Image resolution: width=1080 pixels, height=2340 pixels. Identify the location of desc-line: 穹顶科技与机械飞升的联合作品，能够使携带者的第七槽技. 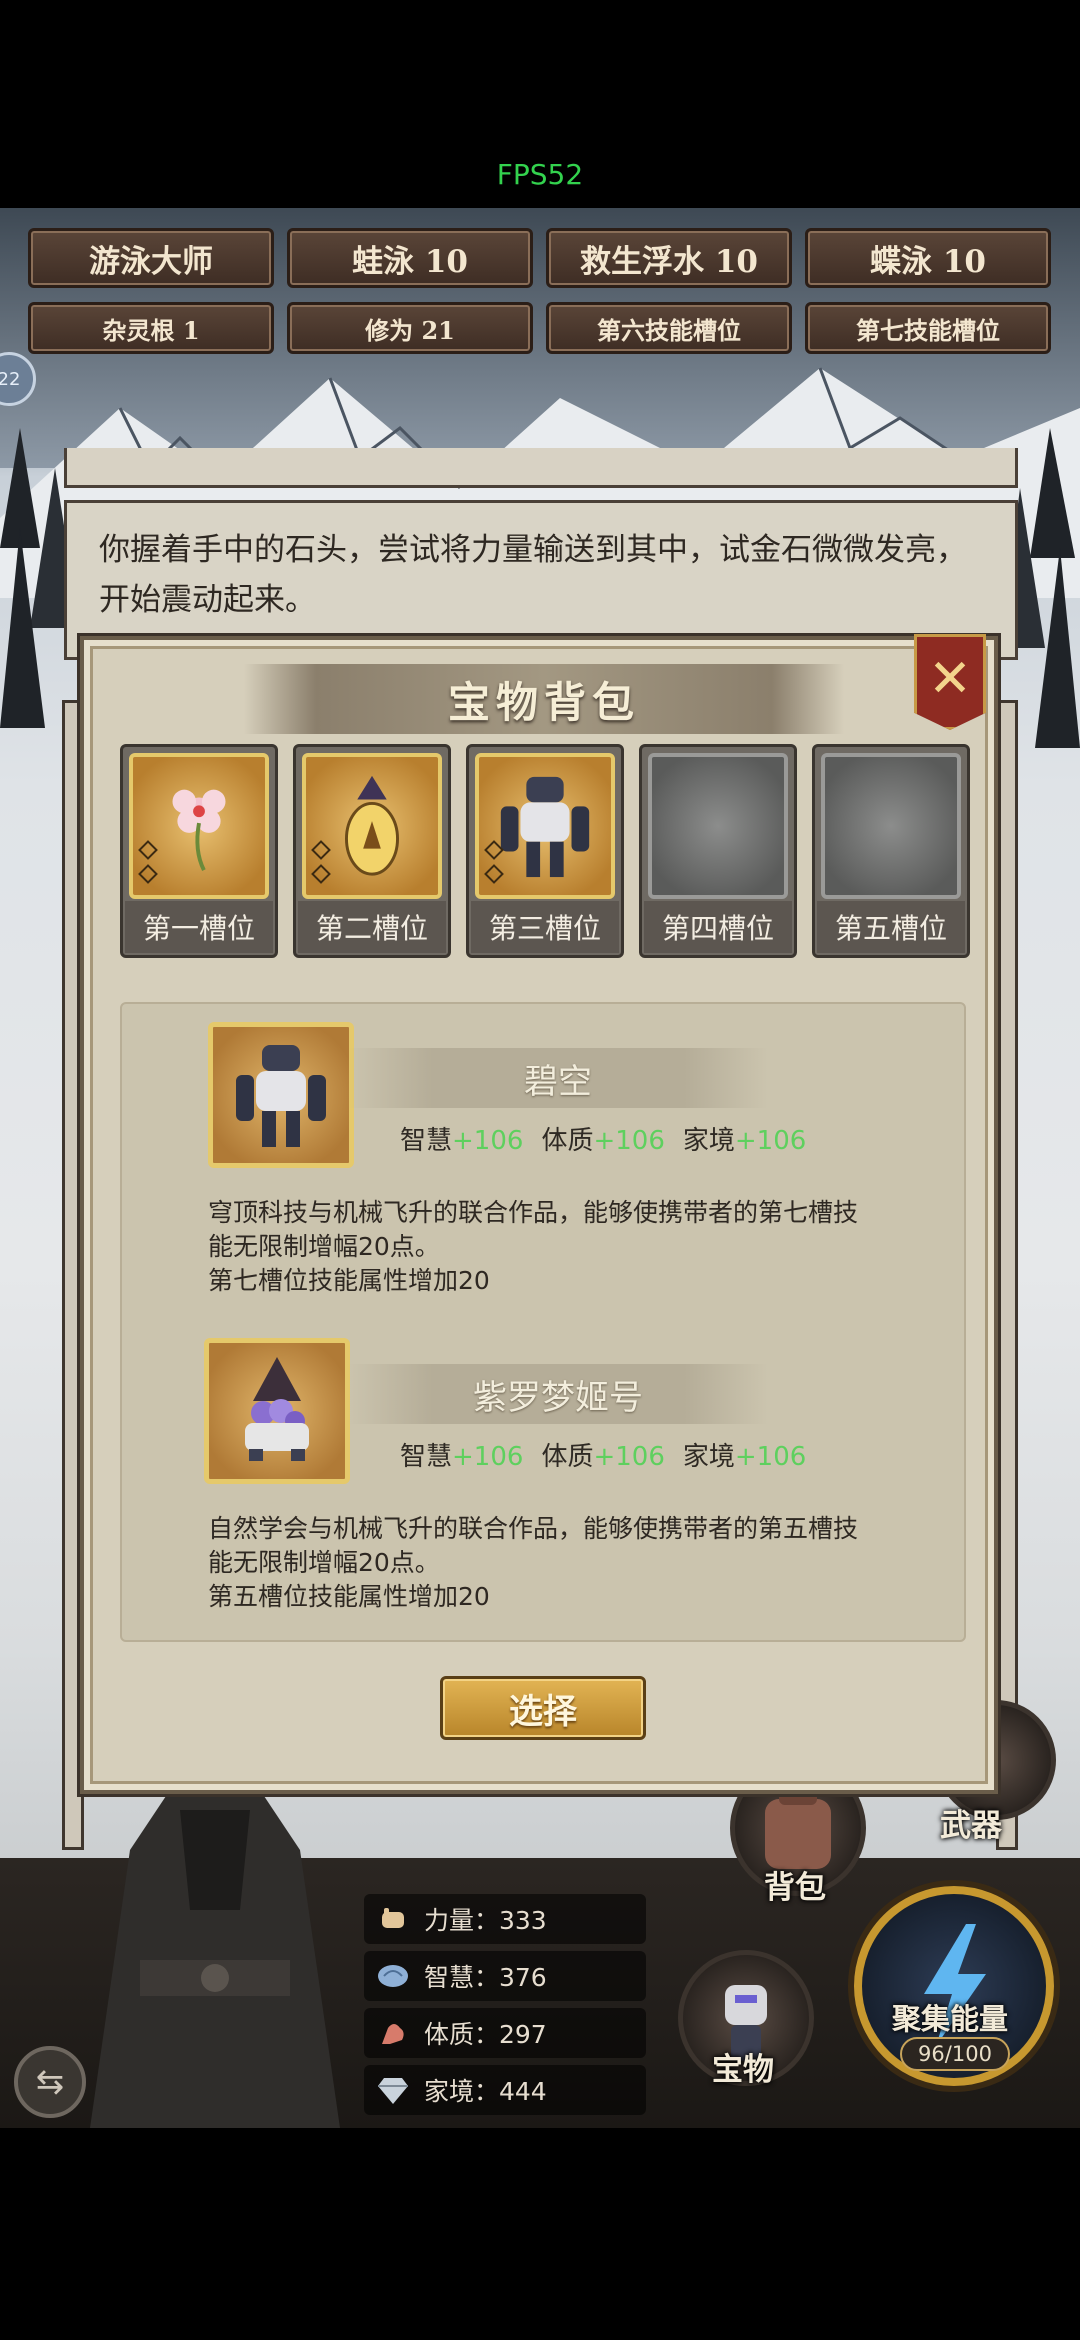
(533, 1212).